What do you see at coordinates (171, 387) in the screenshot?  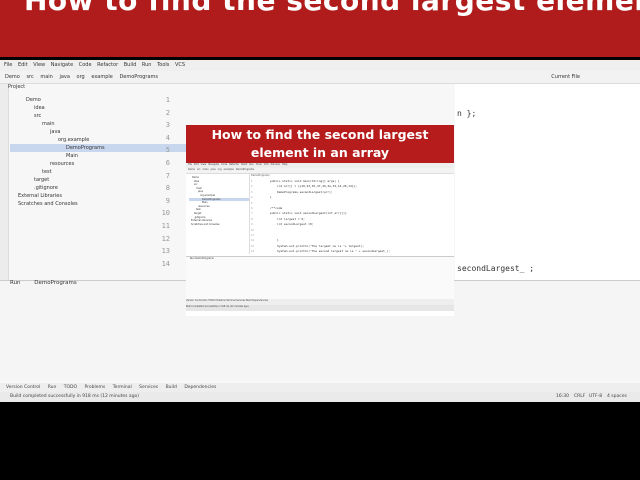 I see `tab-build: Build` at bounding box center [171, 387].